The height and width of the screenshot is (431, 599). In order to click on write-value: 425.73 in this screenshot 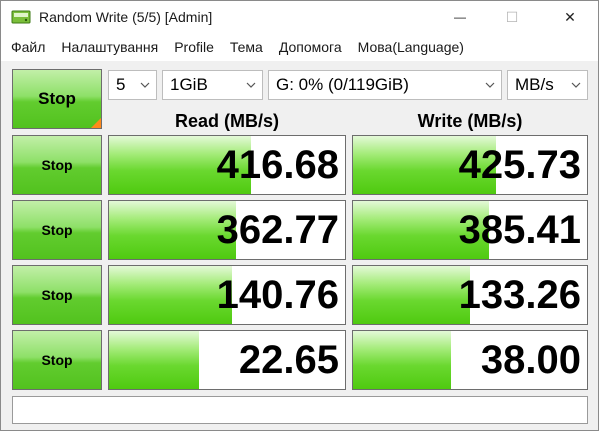, I will do `click(519, 165)`.